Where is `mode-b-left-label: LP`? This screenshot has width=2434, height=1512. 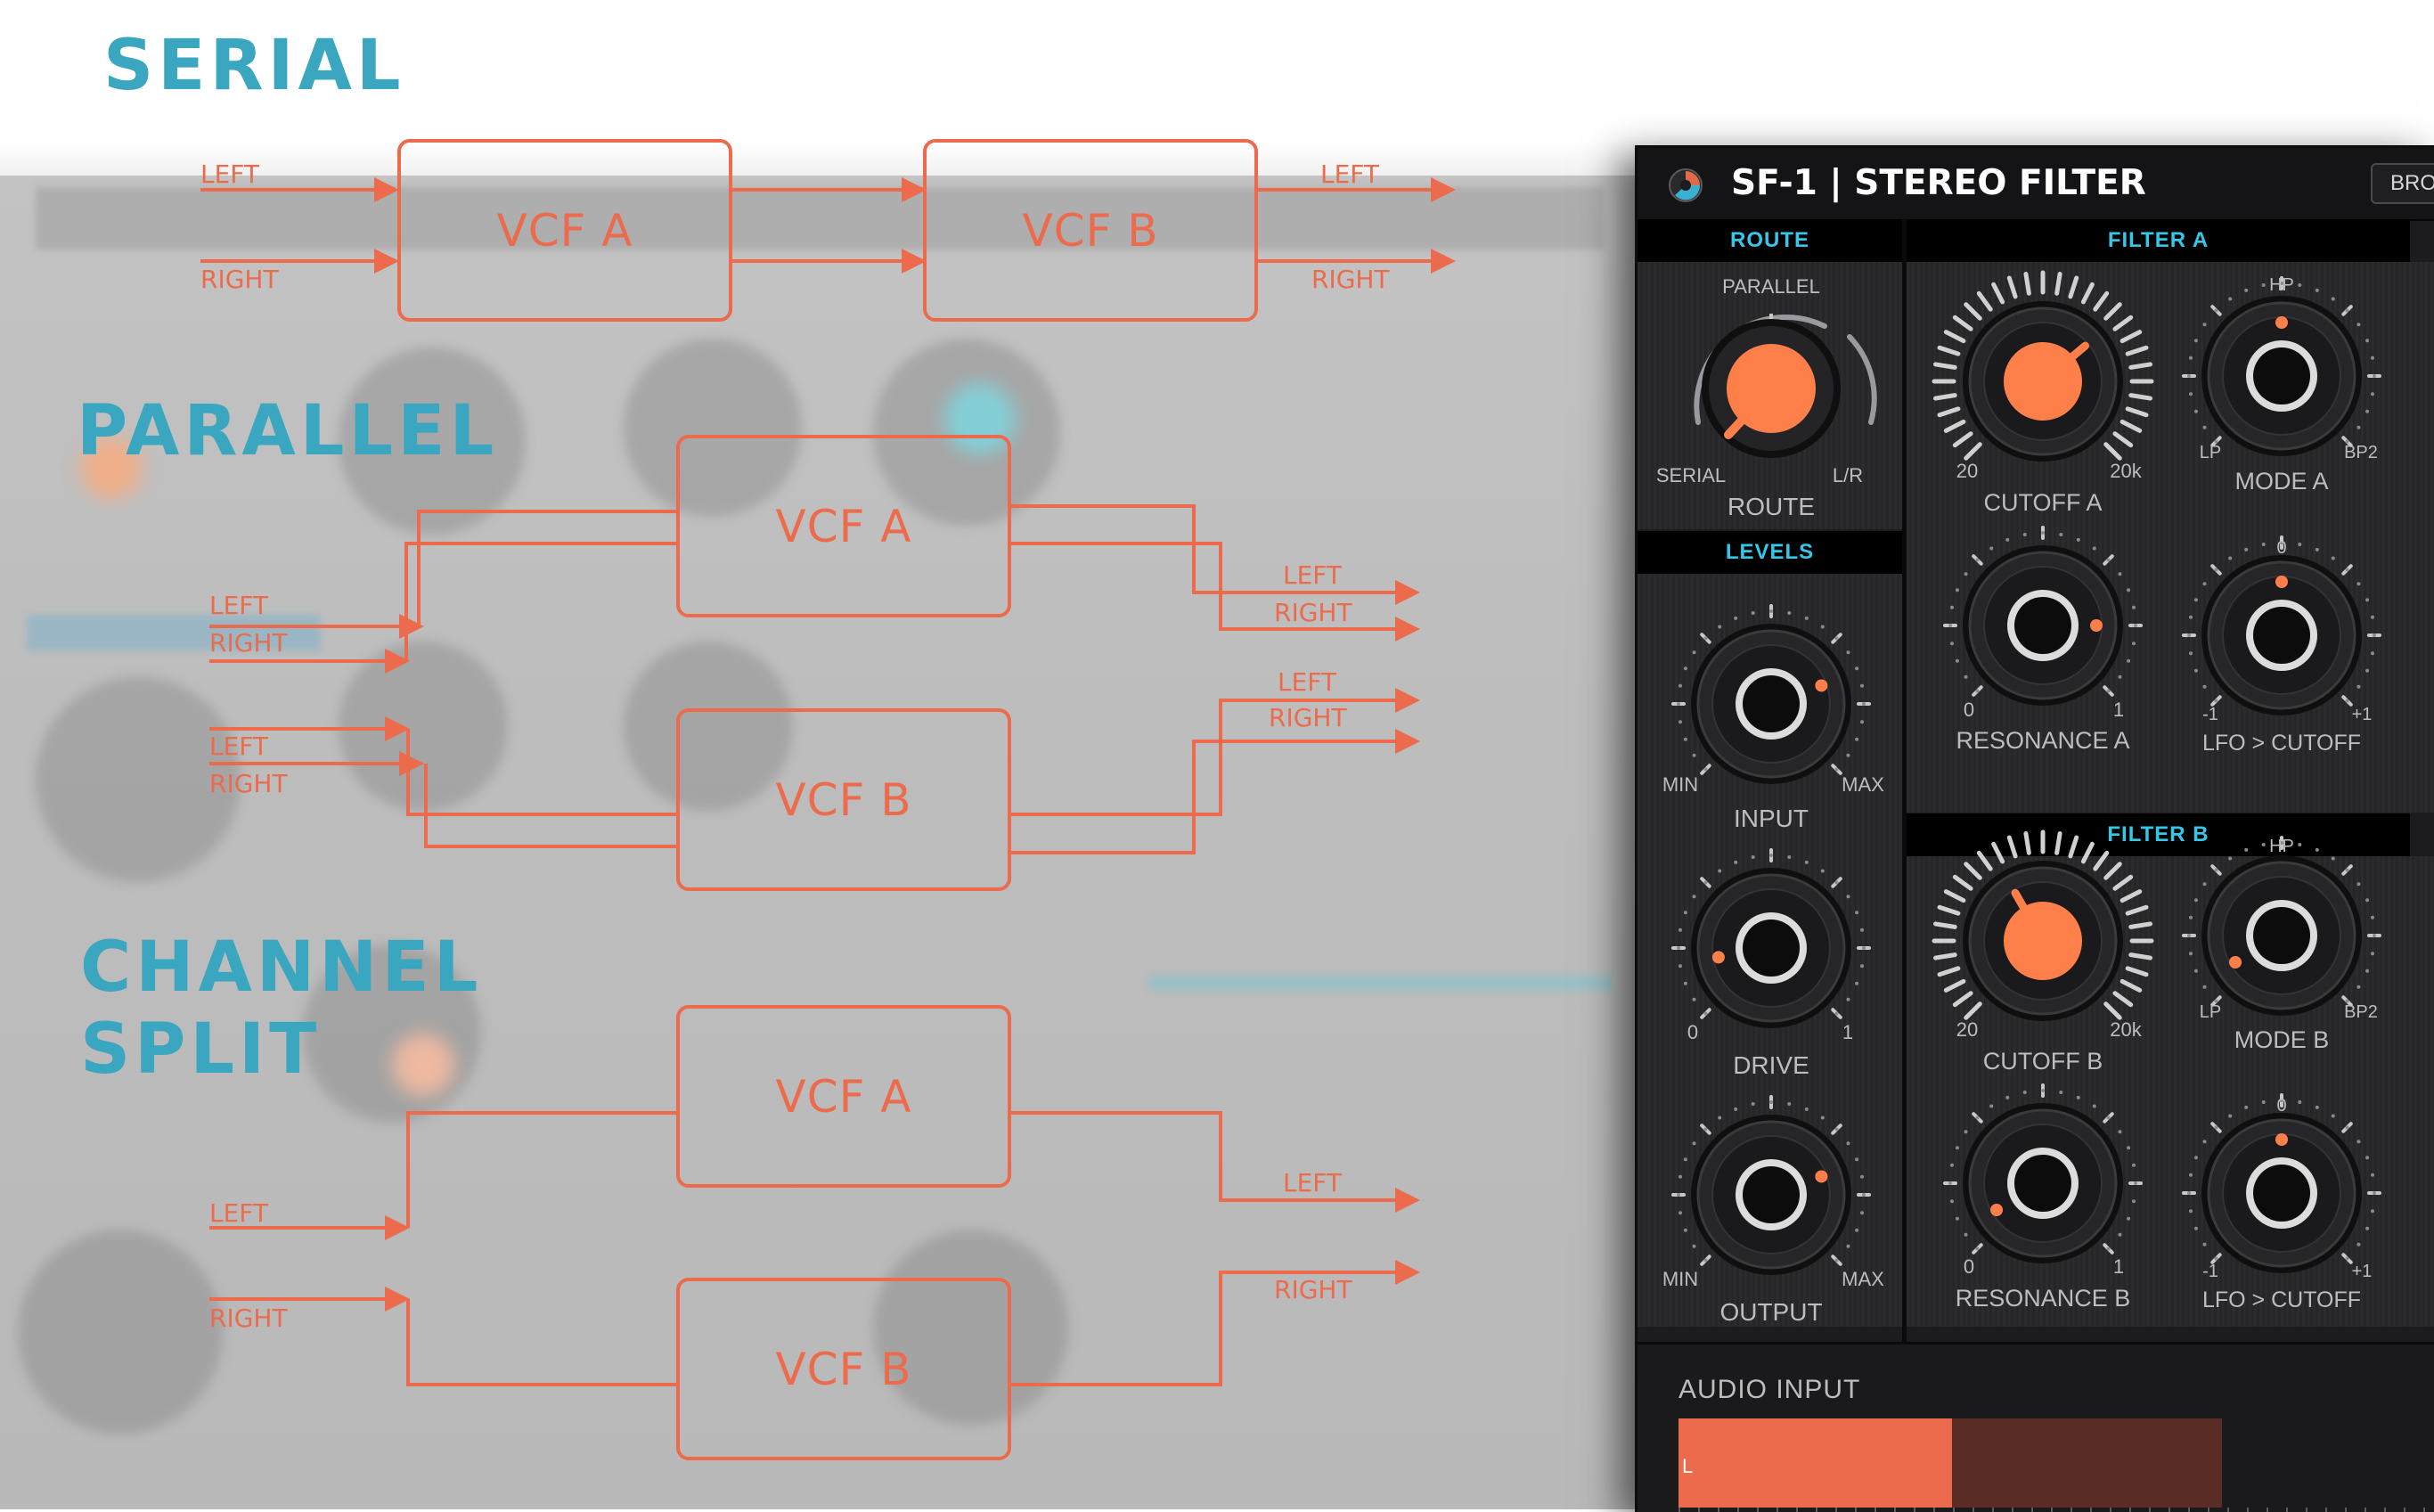
mode-b-left-label: LP is located at coordinates (2210, 1012).